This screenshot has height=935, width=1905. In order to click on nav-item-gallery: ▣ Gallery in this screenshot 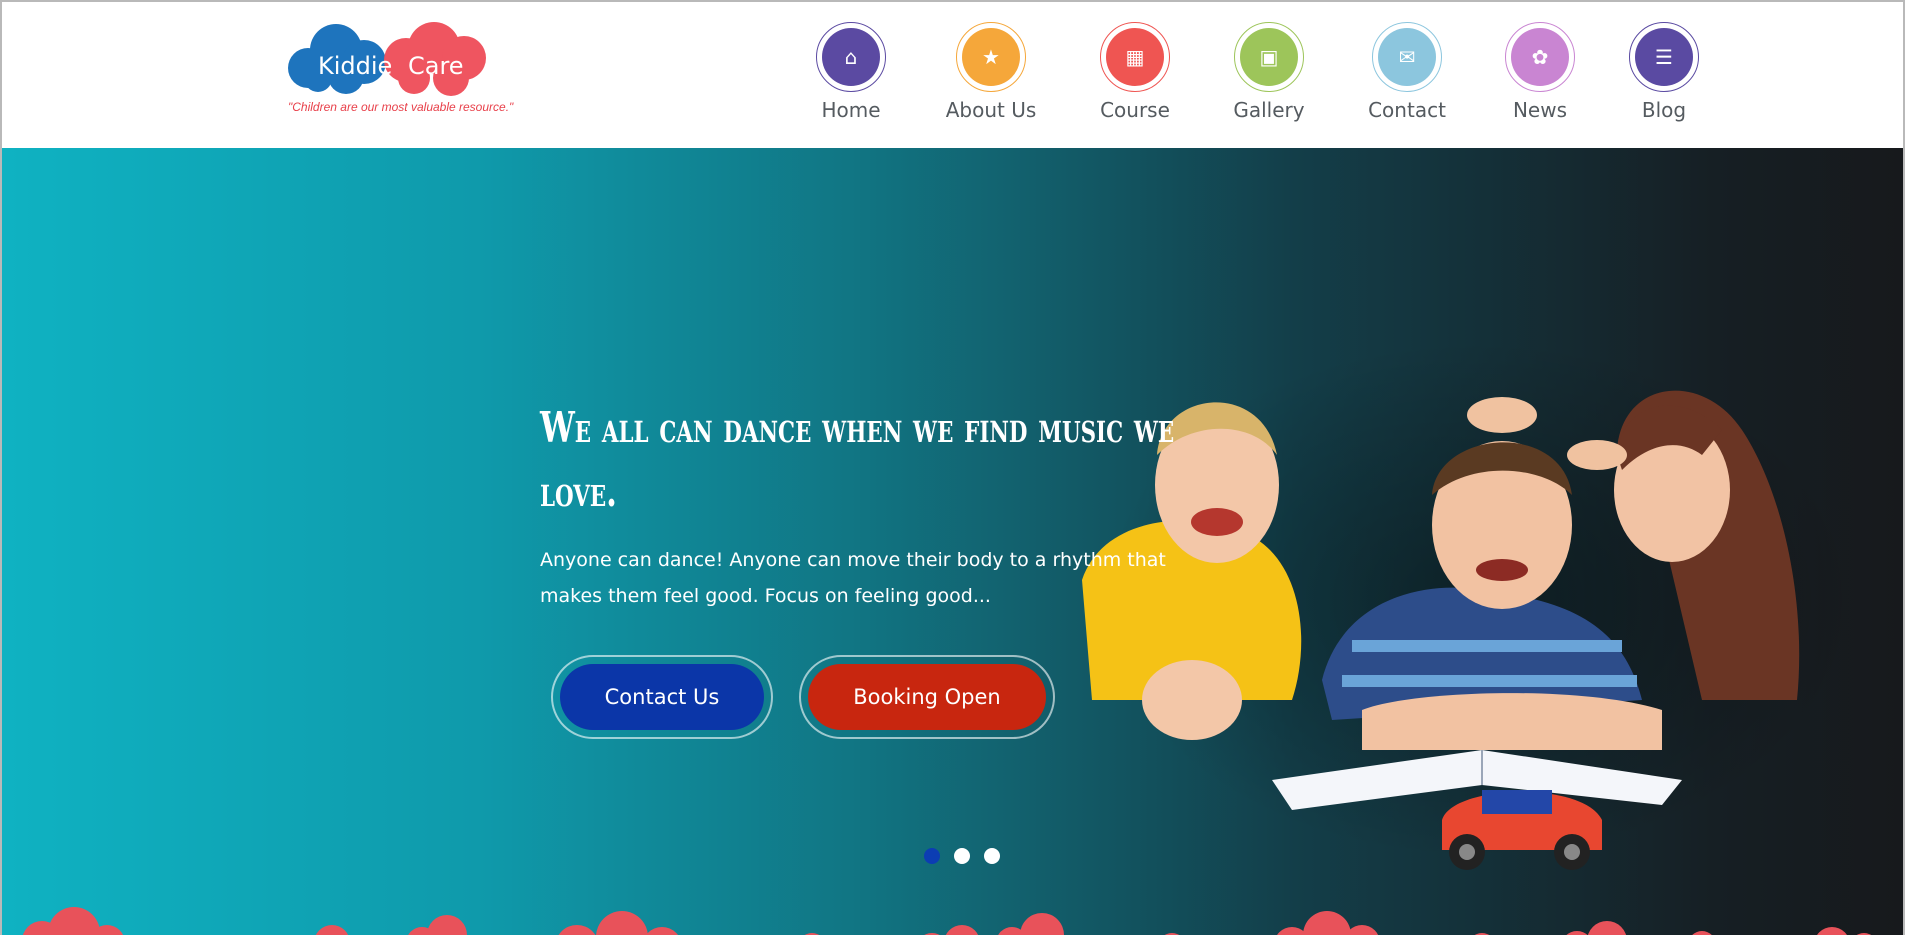, I will do `click(1269, 72)`.